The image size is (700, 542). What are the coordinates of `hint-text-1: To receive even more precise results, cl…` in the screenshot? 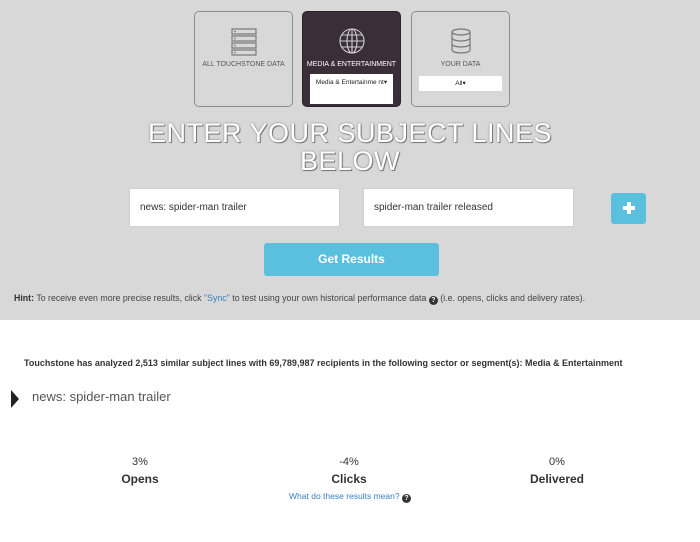 It's located at (119, 298).